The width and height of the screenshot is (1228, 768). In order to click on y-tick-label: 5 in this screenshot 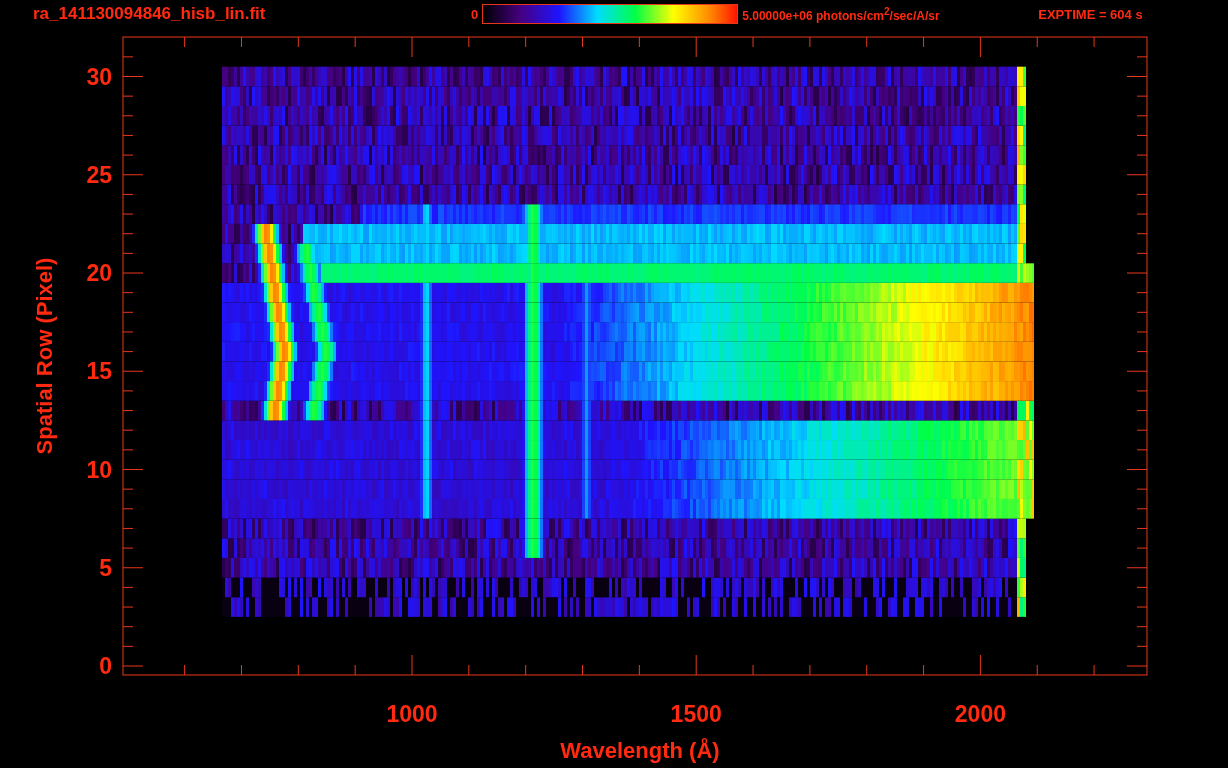, I will do `click(105, 567)`.